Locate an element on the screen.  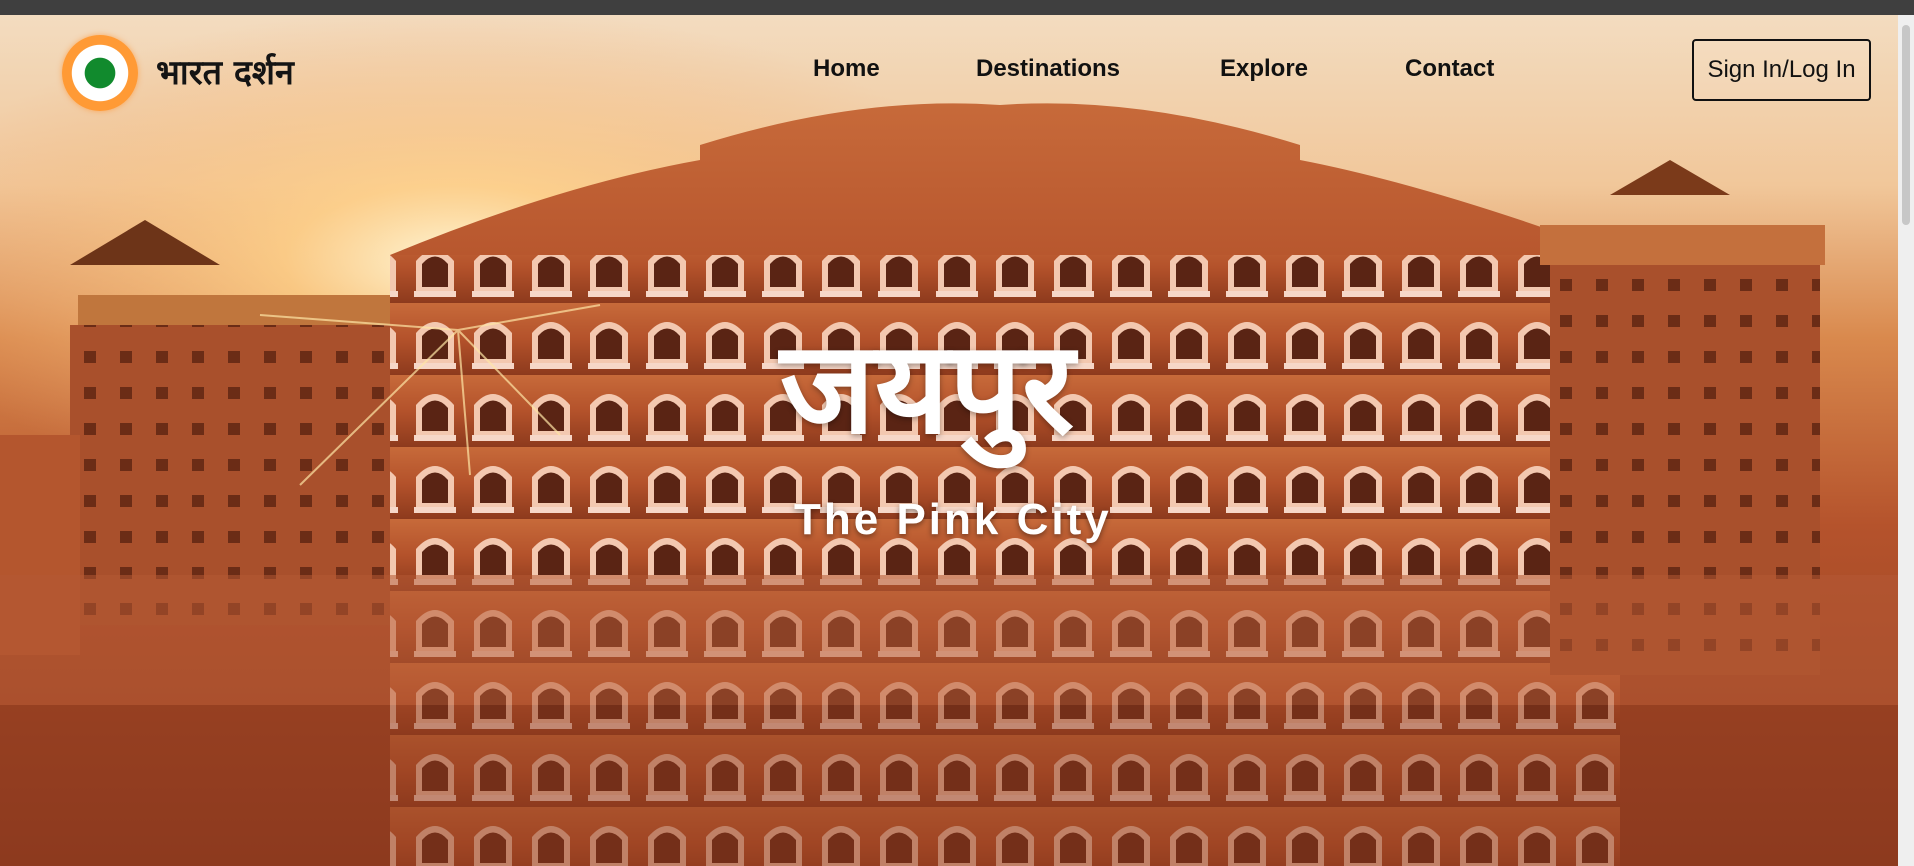
nav-destinations-link: Destinations is located at coordinates (1048, 69).